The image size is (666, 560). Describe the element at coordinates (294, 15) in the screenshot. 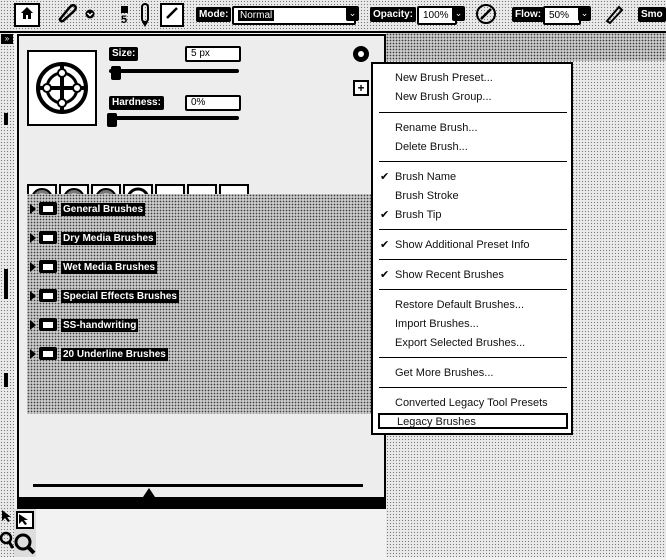

I see `mode-select: Normal` at that location.